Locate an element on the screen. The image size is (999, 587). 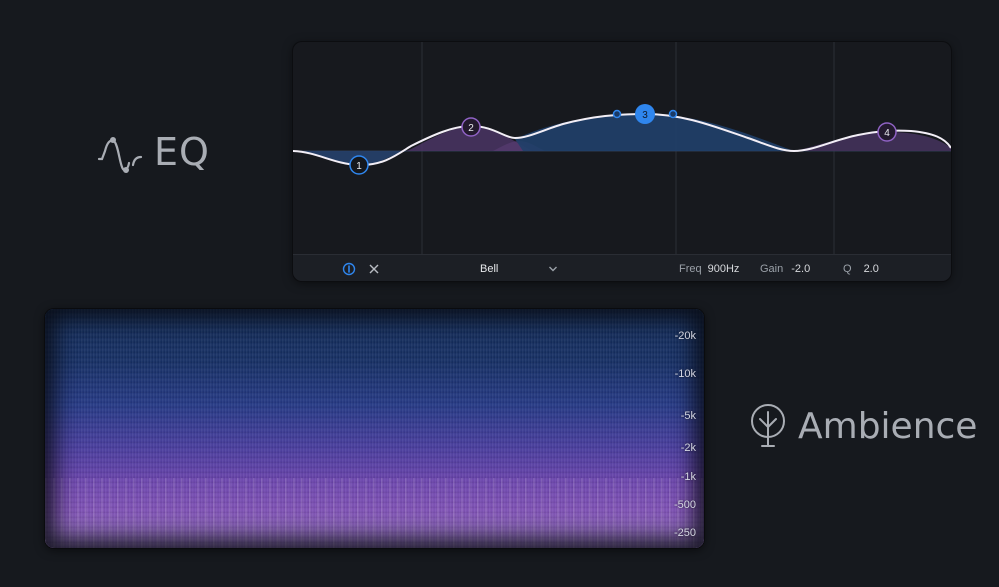
gain-control: Gain -2.0 is located at coordinates (785, 268).